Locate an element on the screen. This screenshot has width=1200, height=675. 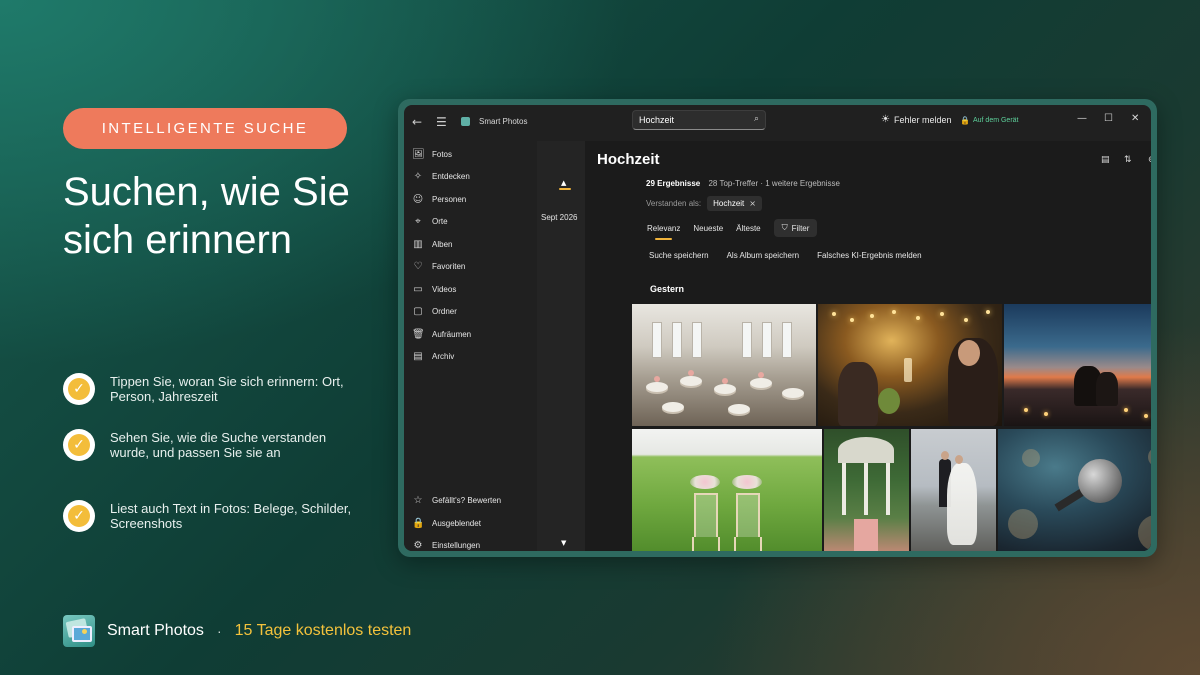
sort-icon: ⇅ is located at coordinates (1128, 160).